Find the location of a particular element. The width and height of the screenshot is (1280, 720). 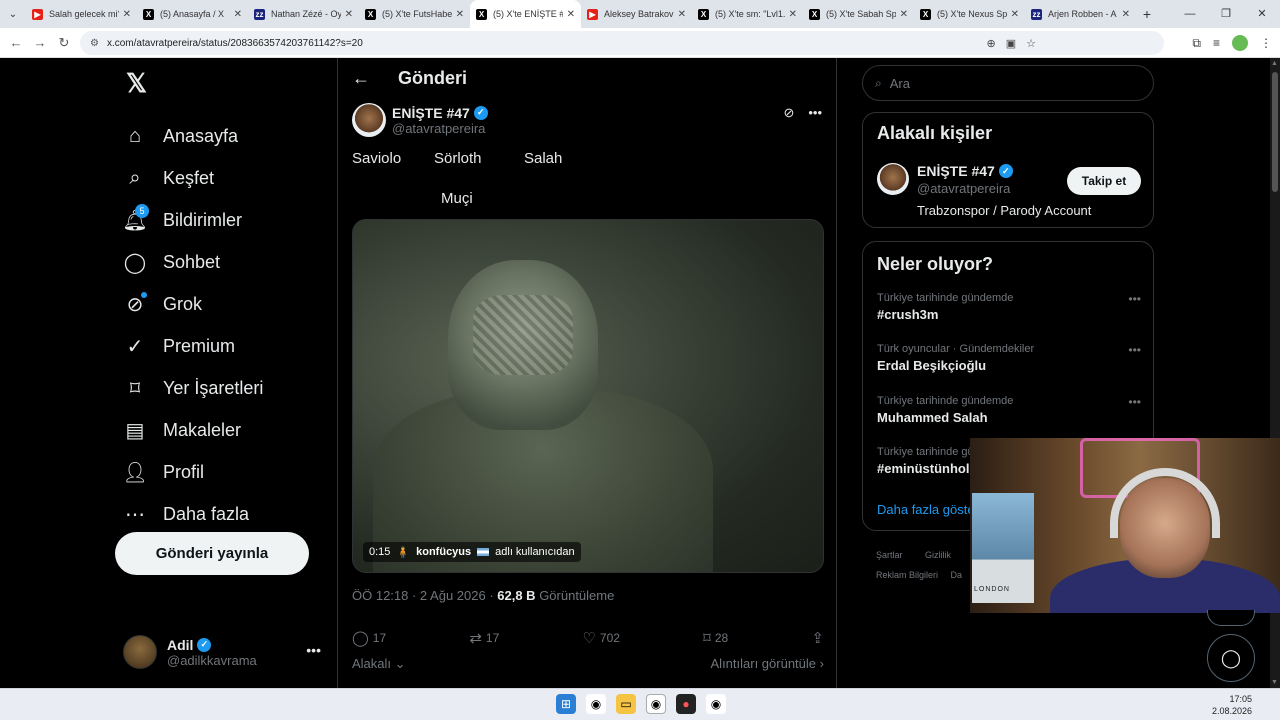

nav-label: Premium is located at coordinates (199, 345).